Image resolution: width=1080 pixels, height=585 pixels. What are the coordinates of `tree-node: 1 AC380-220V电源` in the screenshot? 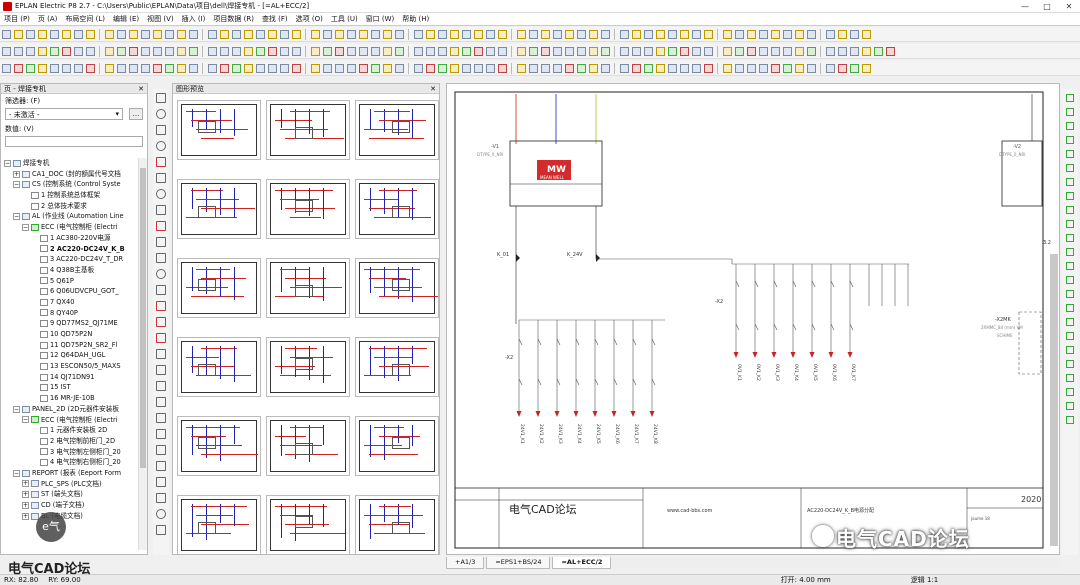 It's located at (70, 238).